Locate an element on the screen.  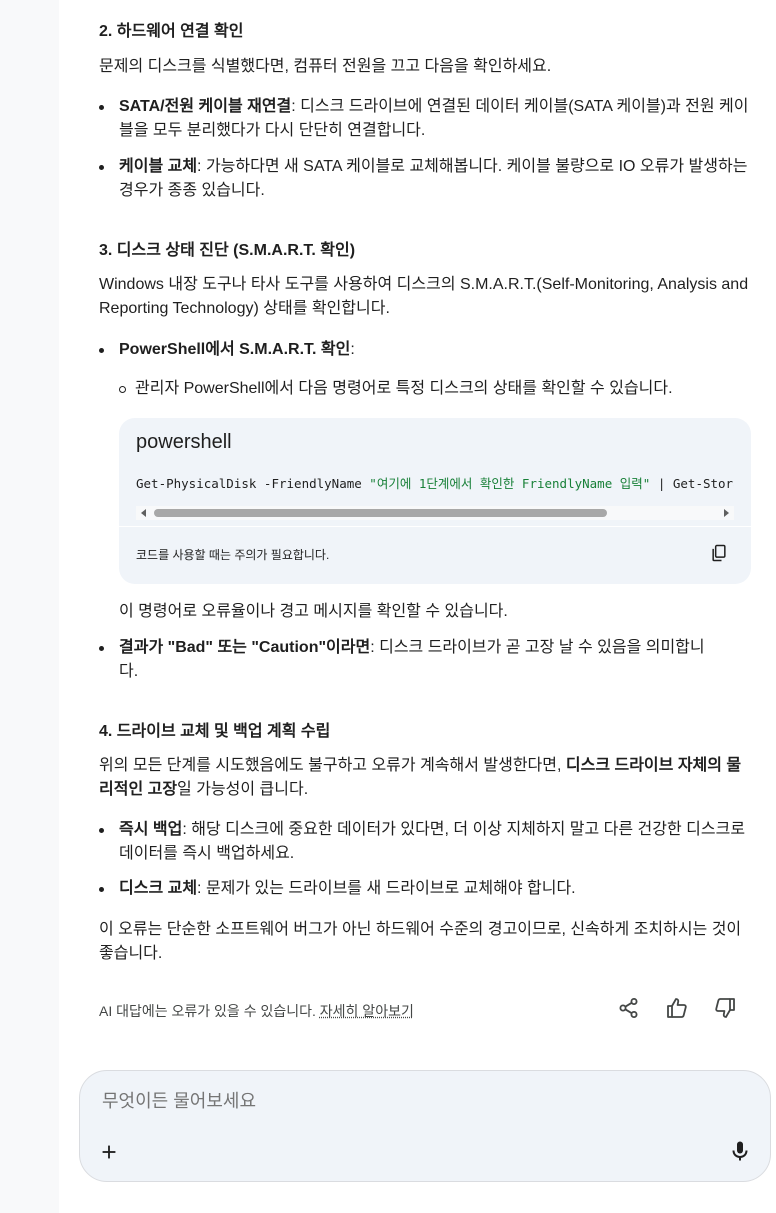
ai-disclaimer: AI 대답에는 오류가 있을 수 있습니다. 자세히 알아보기 is located at coordinates (256, 1011).